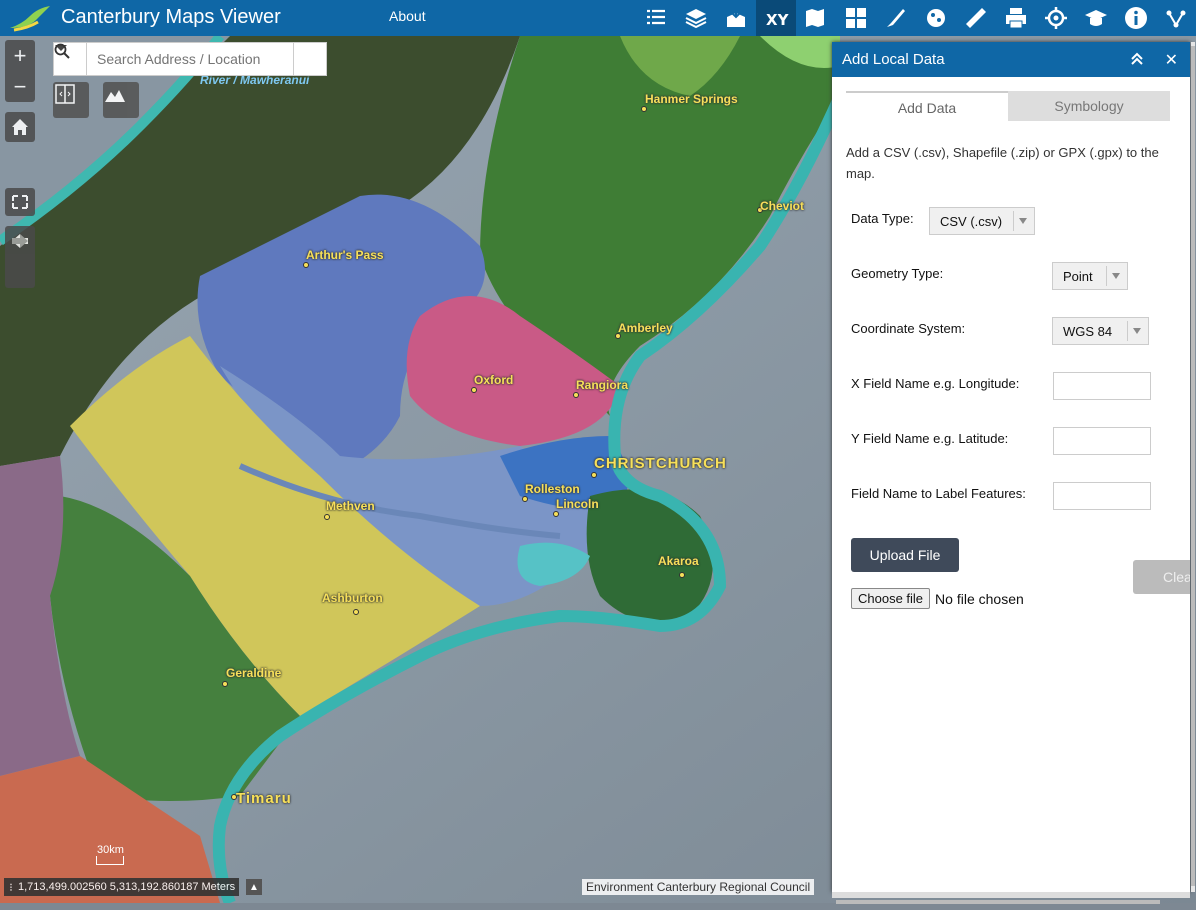 This screenshot has height=910, width=1196. I want to click on place-label: Geraldine, so click(254, 673).